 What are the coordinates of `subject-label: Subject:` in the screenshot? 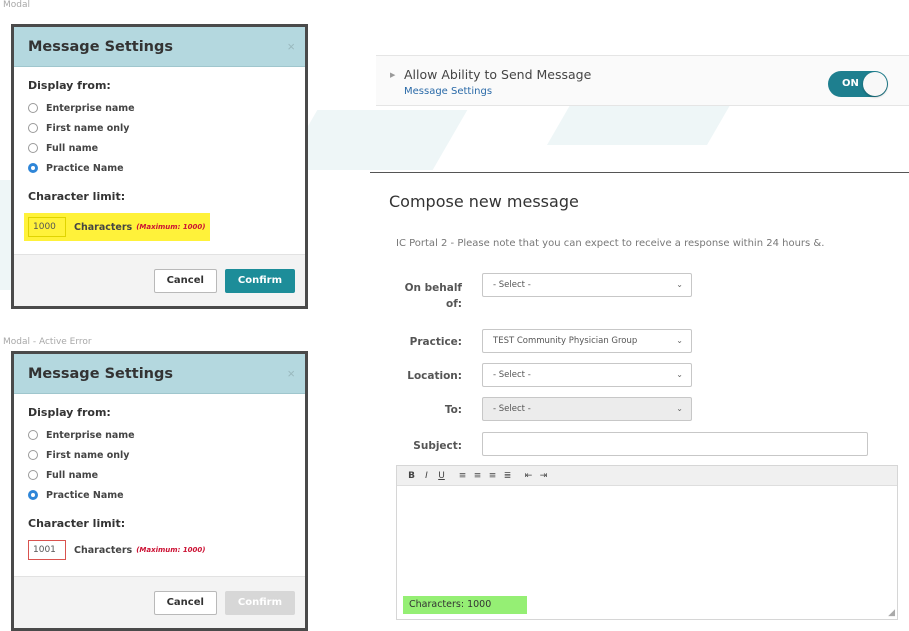 It's located at (437, 446).